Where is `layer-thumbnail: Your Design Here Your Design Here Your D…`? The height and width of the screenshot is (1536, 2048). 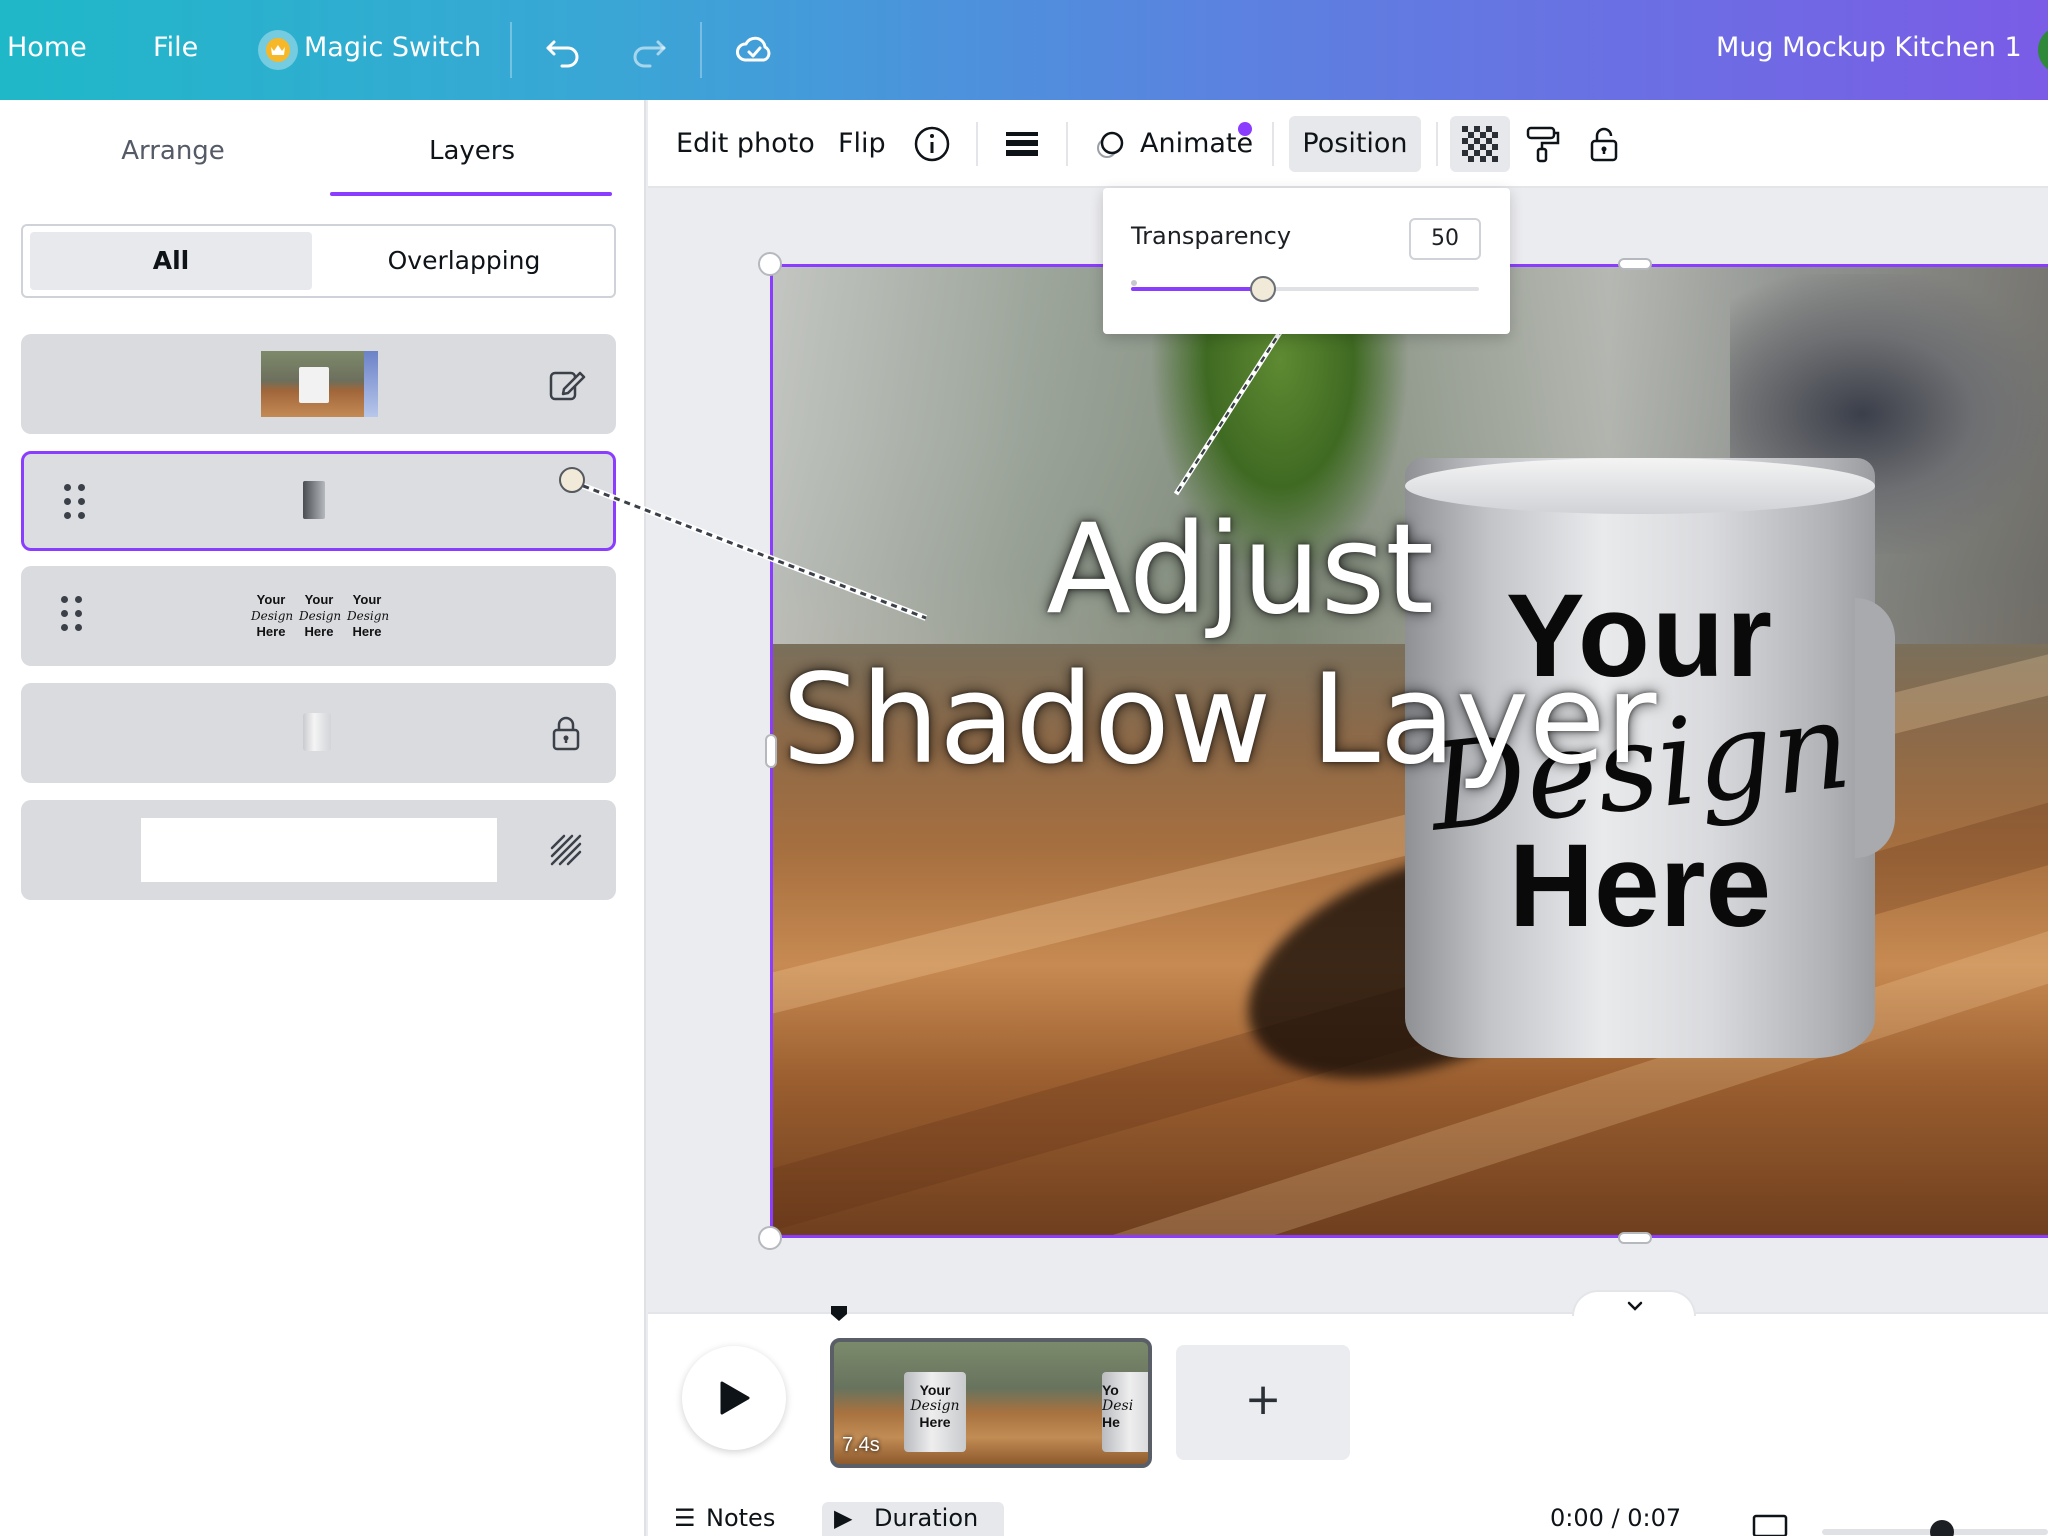
layer-thumbnail: Your Design Here Your Design Here Your D… is located at coordinates (320, 615).